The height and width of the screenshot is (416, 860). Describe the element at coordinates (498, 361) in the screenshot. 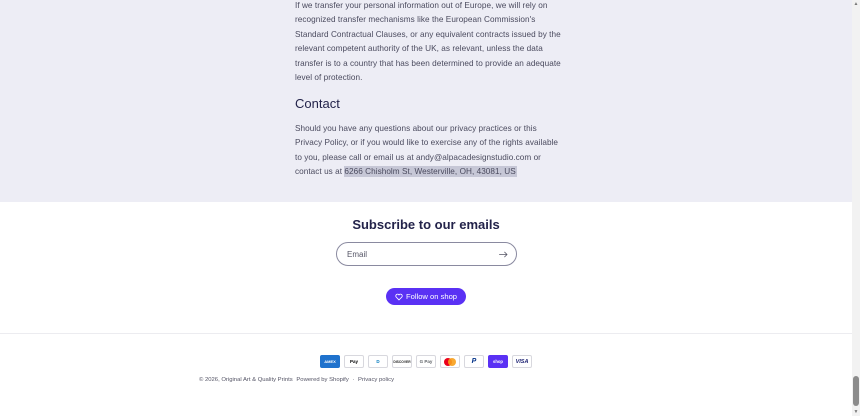

I see `shop-pay-icon: shop` at that location.